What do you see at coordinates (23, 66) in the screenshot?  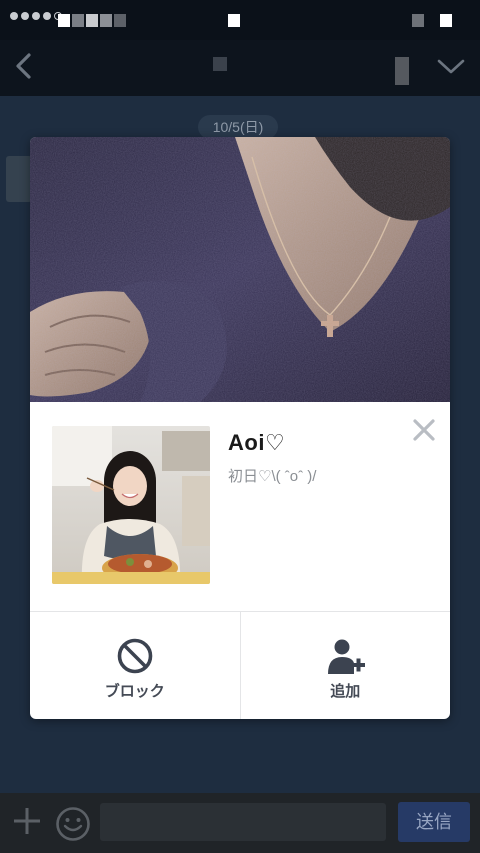 I see `chevron-left-icon` at bounding box center [23, 66].